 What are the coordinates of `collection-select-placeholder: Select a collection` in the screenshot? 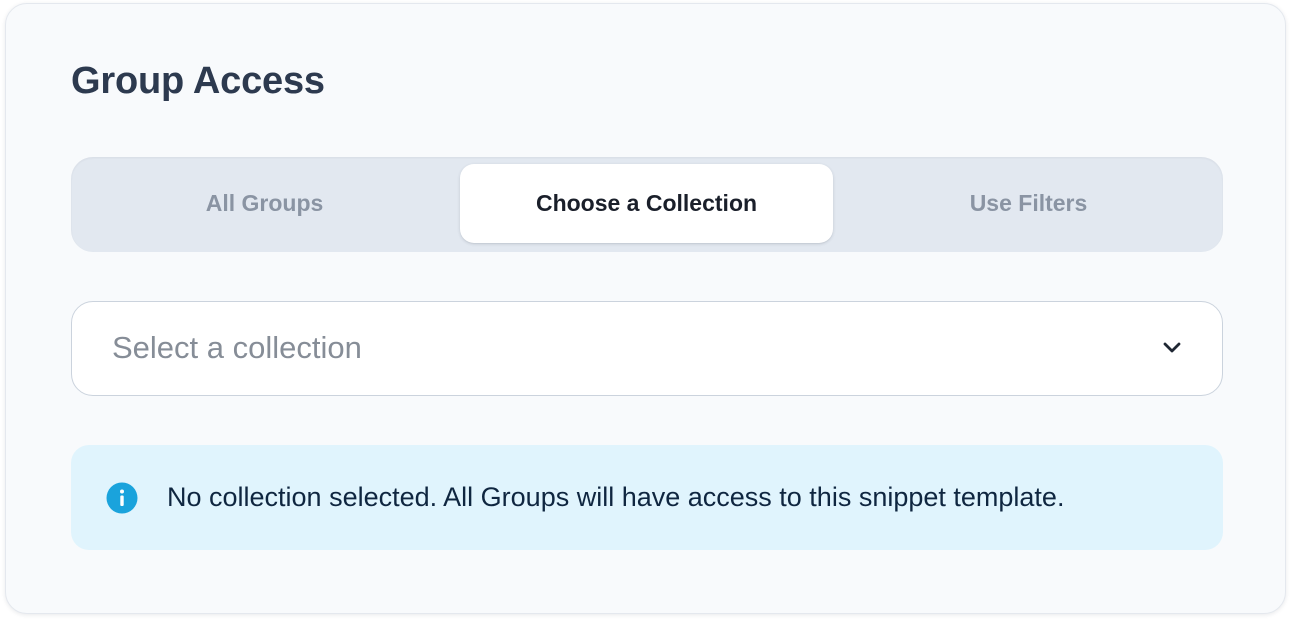 It's located at (237, 347).